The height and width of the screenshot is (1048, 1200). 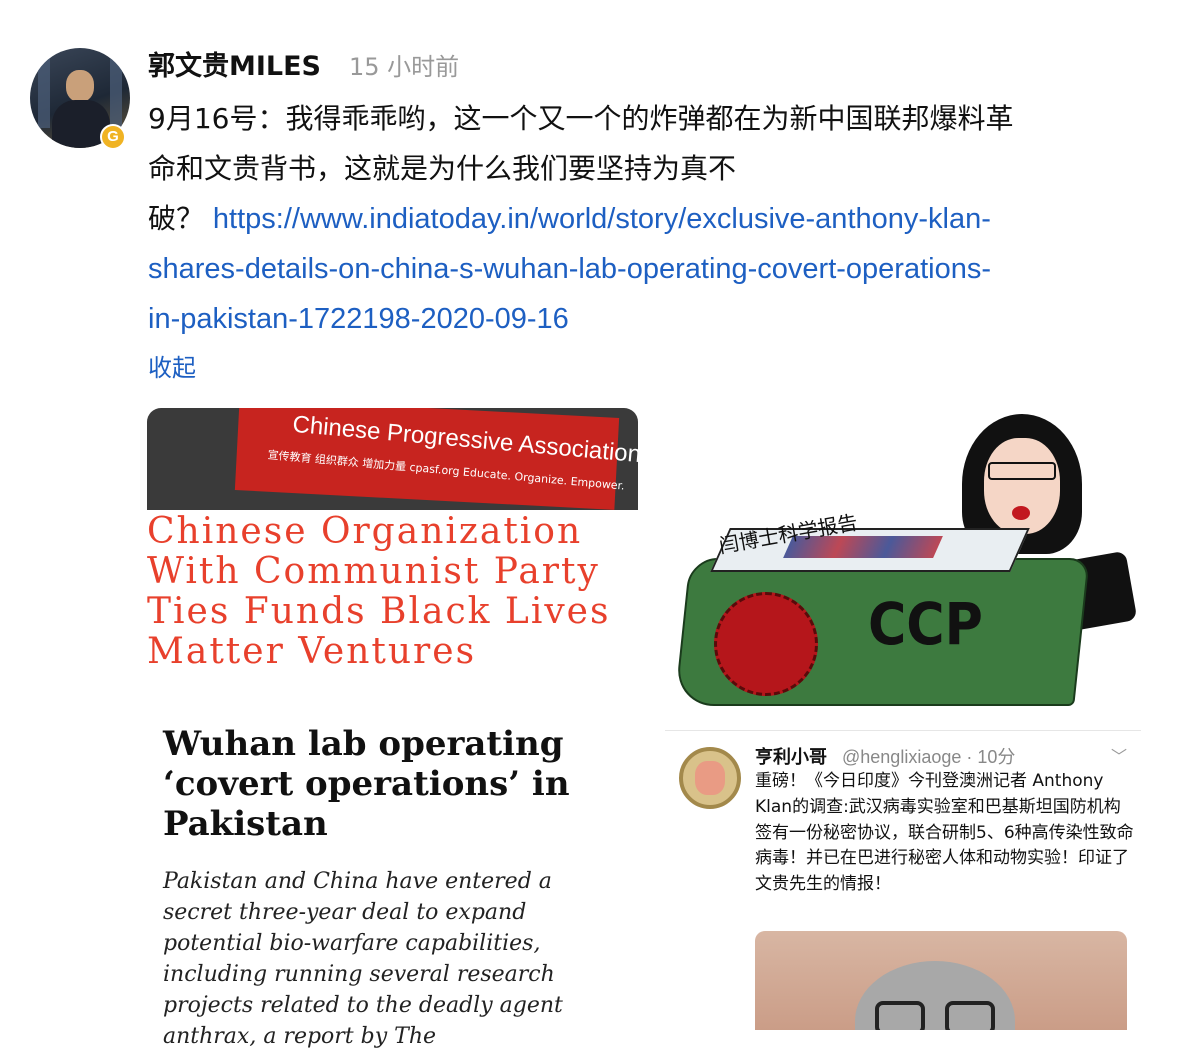 What do you see at coordinates (925, 624) in the screenshot?
I see `coffin-text: CCP` at bounding box center [925, 624].